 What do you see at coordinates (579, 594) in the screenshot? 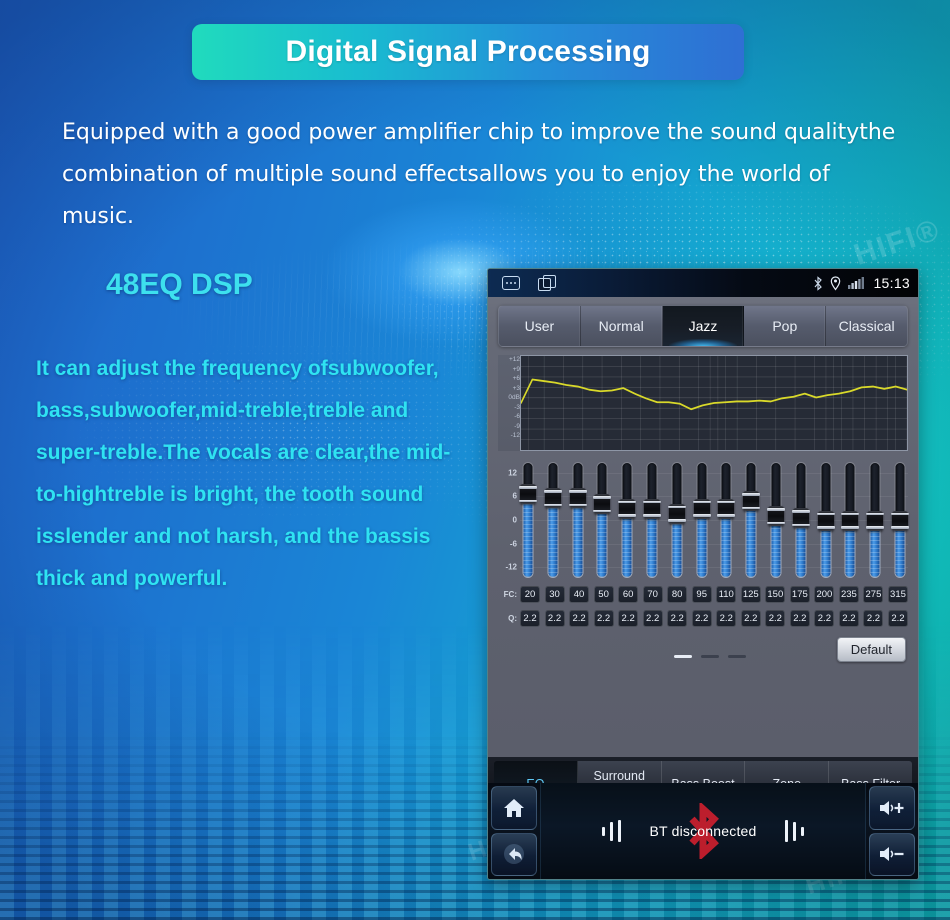
I see `fc-value-cell: 40` at bounding box center [579, 594].